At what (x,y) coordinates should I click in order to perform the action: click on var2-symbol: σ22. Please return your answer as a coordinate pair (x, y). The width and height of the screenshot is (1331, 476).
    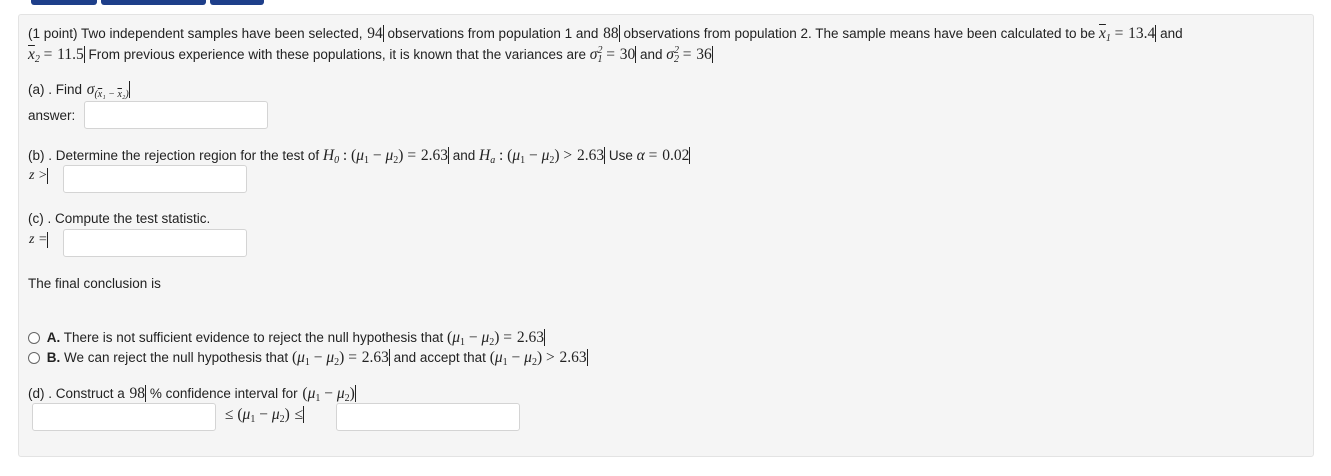
    Looking at the image, I should click on (672, 55).